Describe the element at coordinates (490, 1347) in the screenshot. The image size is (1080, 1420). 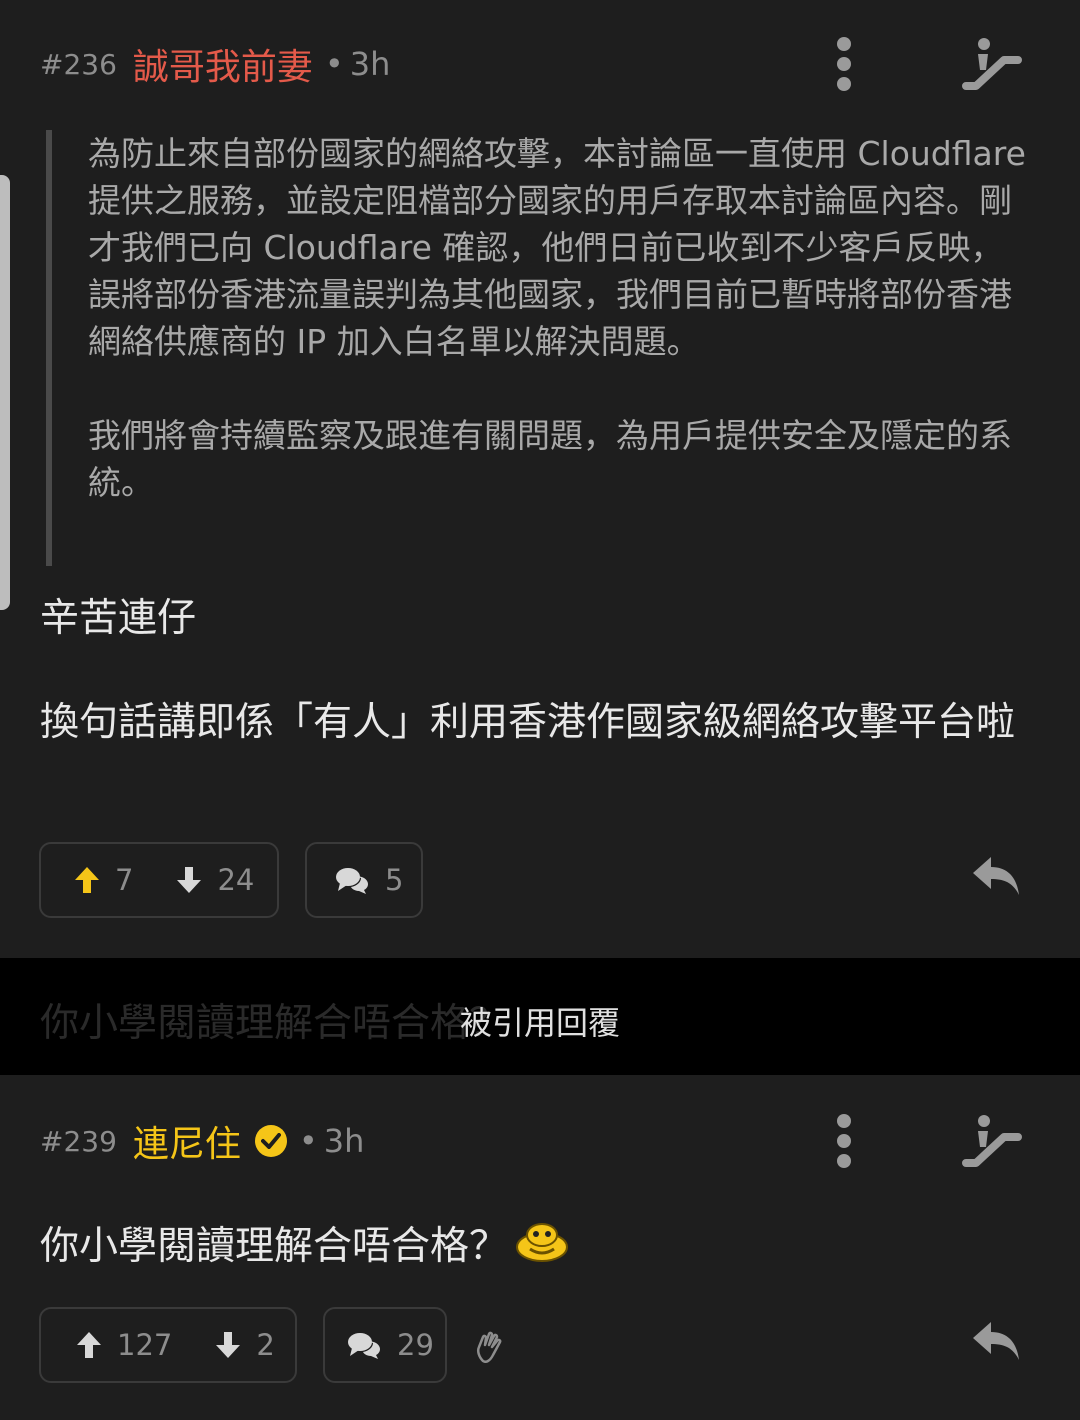
I see `clap-hand-icon` at that location.